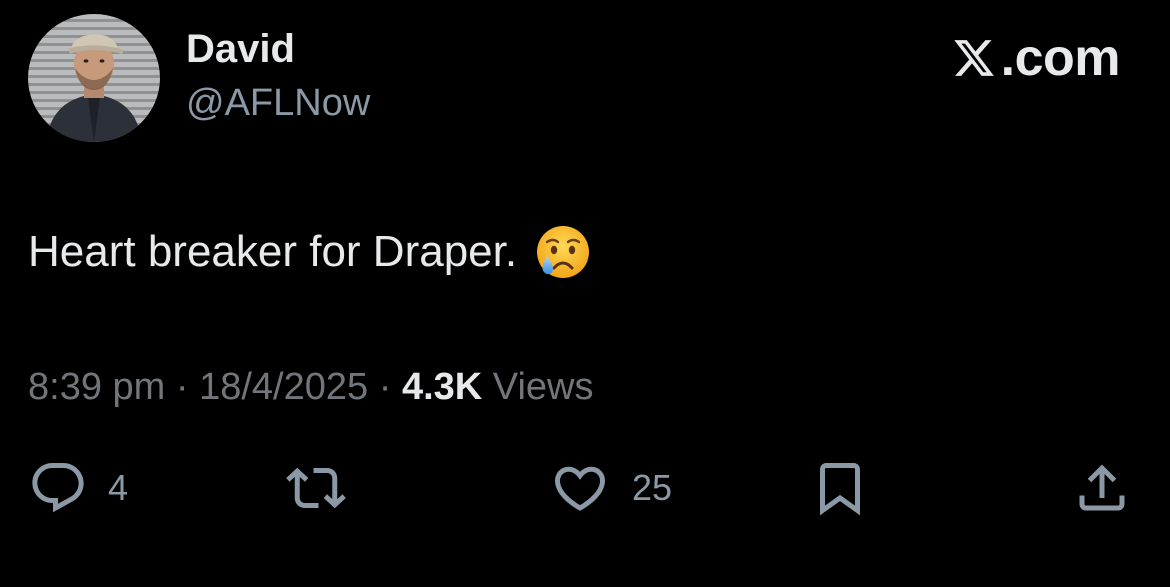 This screenshot has height=587, width=1170. What do you see at coordinates (652, 487) in the screenshot?
I see `like-count: 25` at bounding box center [652, 487].